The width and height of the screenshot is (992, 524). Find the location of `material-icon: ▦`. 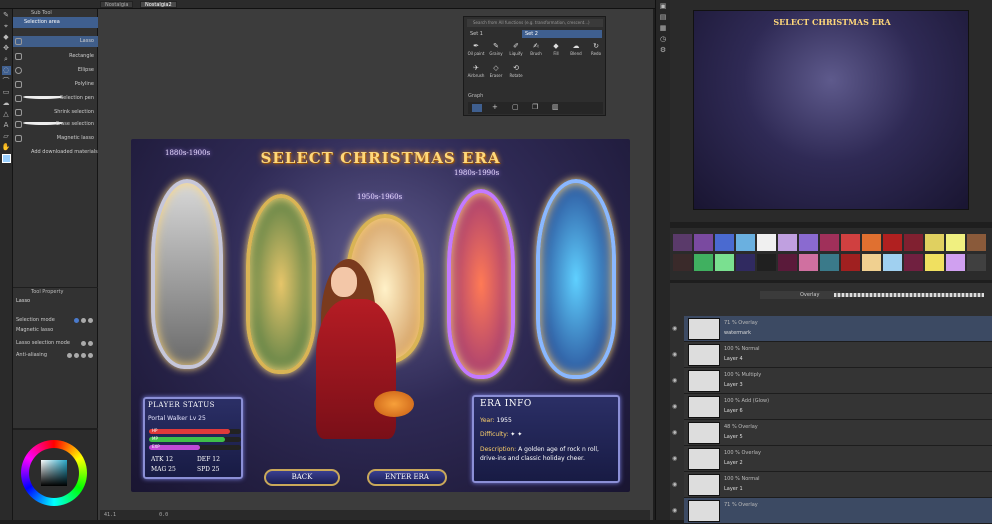

material-icon: ▦ is located at coordinates (663, 28).